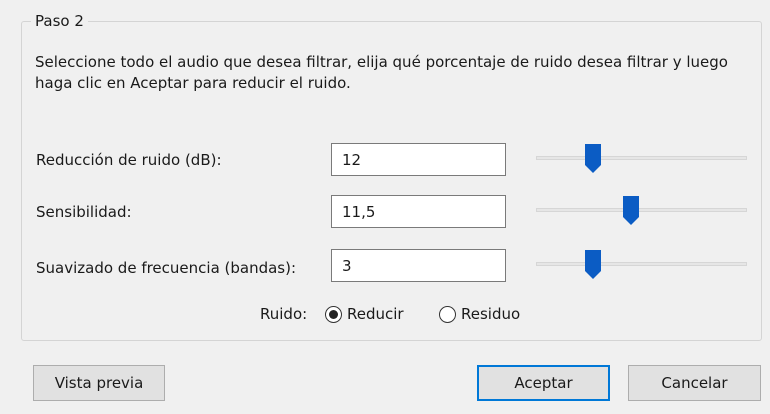  I want to click on radio-residue-indicator, so click(447, 314).